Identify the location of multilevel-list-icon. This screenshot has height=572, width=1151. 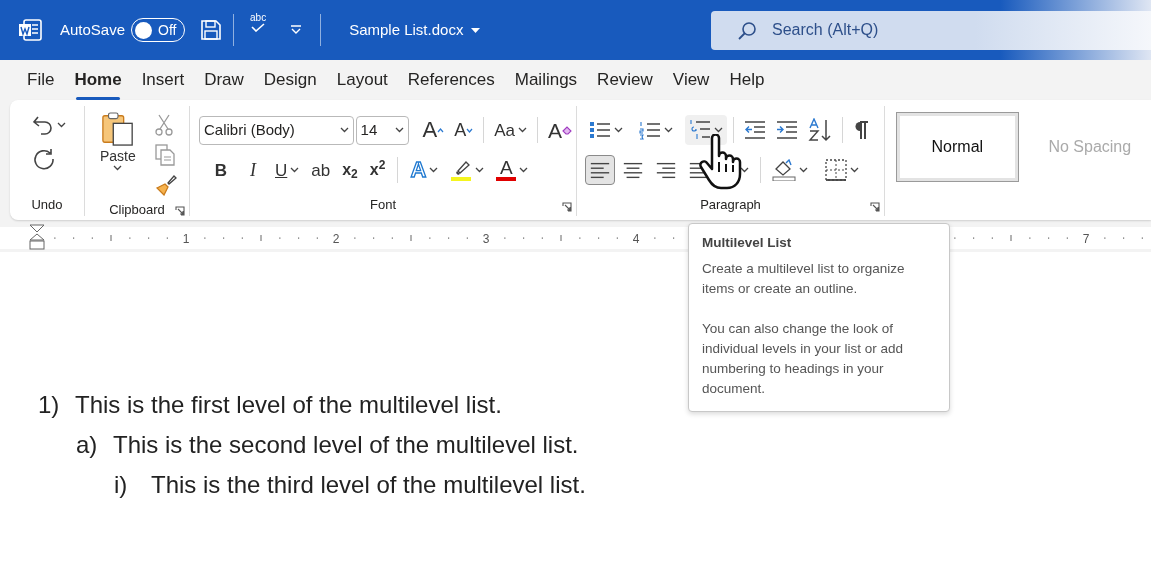
(700, 130).